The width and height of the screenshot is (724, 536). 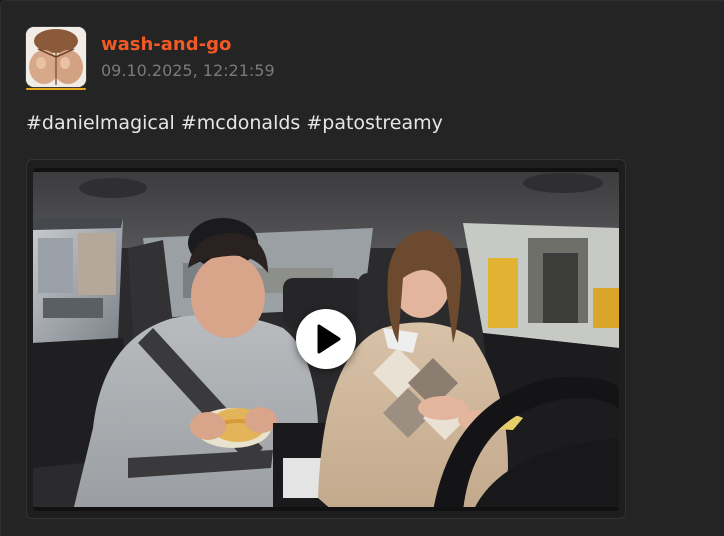 I want to click on play-button, so click(x=326, y=339).